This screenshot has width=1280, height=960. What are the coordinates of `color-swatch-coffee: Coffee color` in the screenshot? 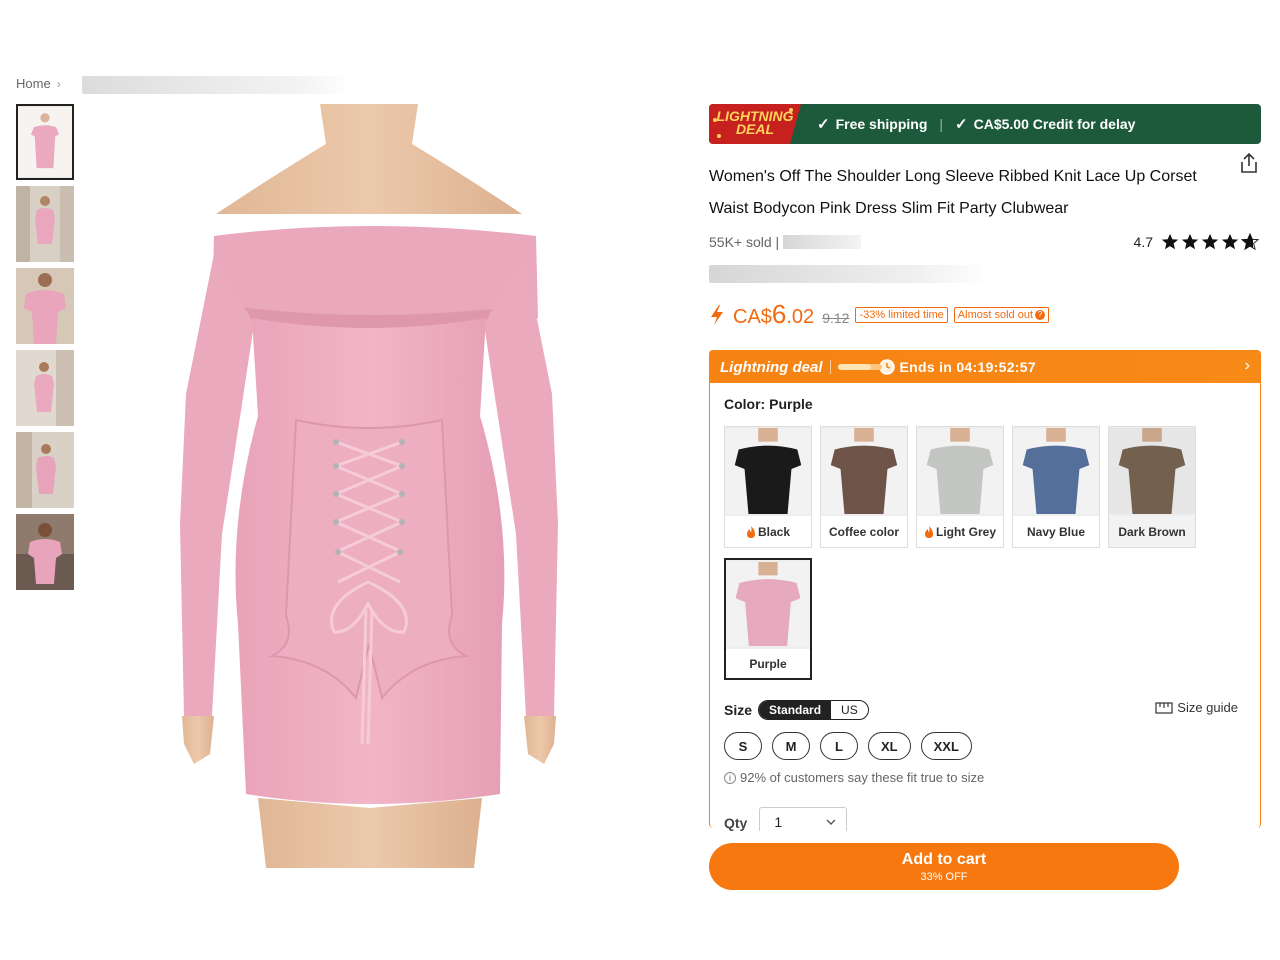 It's located at (864, 487).